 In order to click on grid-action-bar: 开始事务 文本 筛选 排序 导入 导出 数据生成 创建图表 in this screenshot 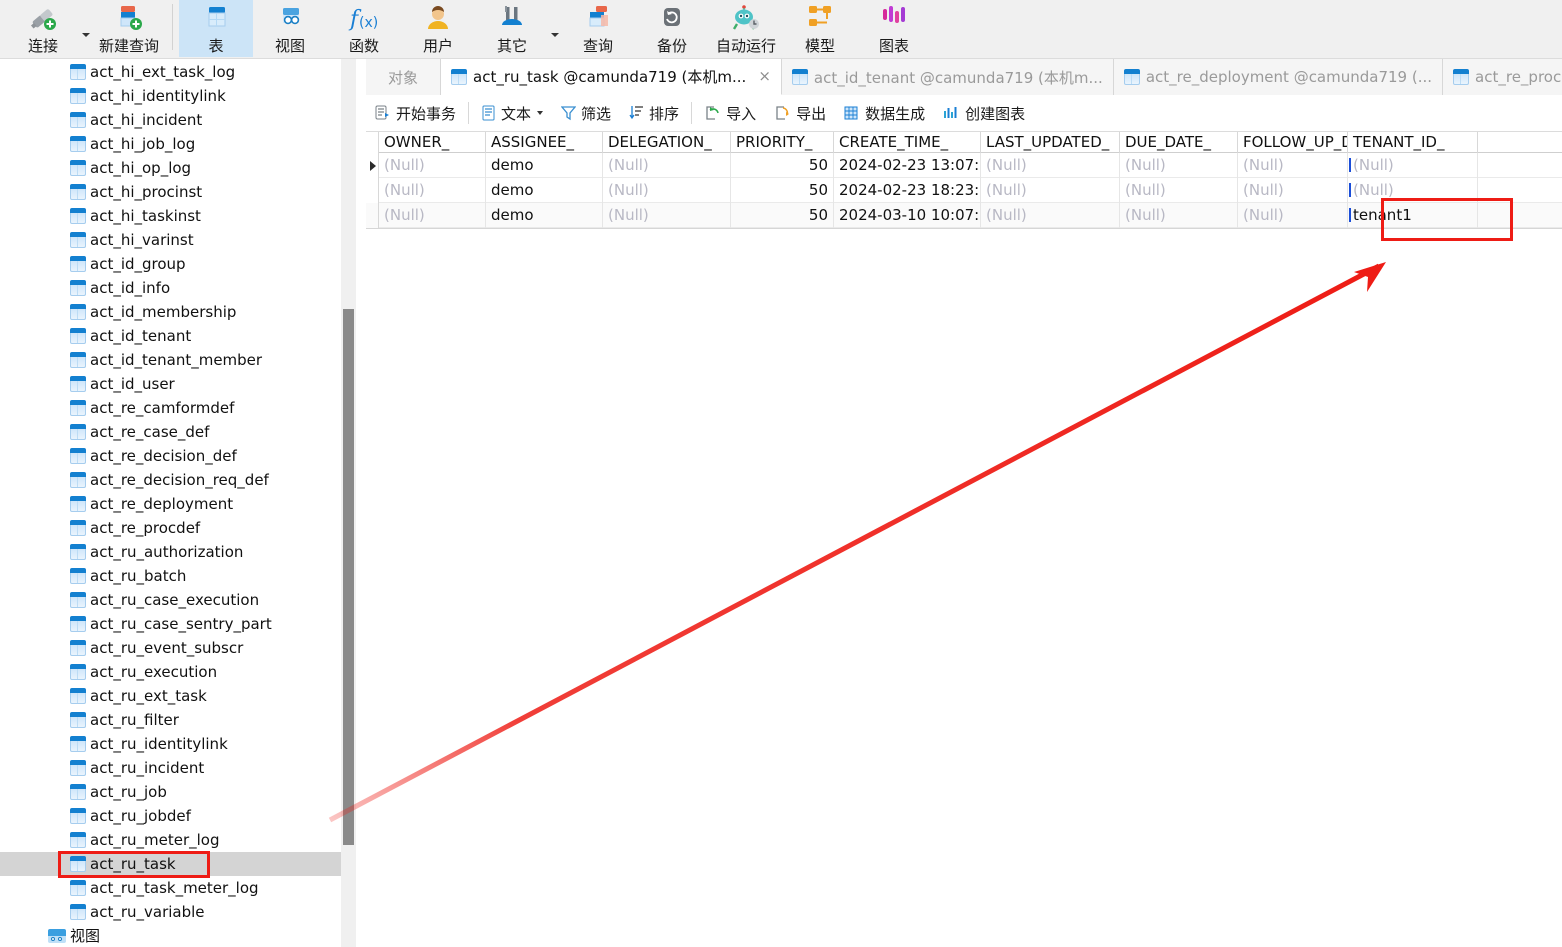, I will do `click(964, 113)`.